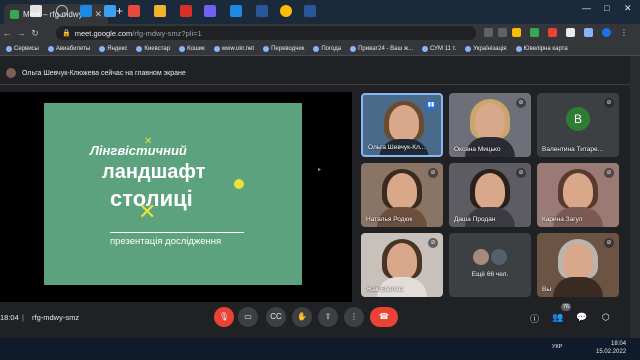 Image resolution: width=640 pixels, height=360 pixels. I want to click on bookmark-item: Кошик, so click(192, 48).